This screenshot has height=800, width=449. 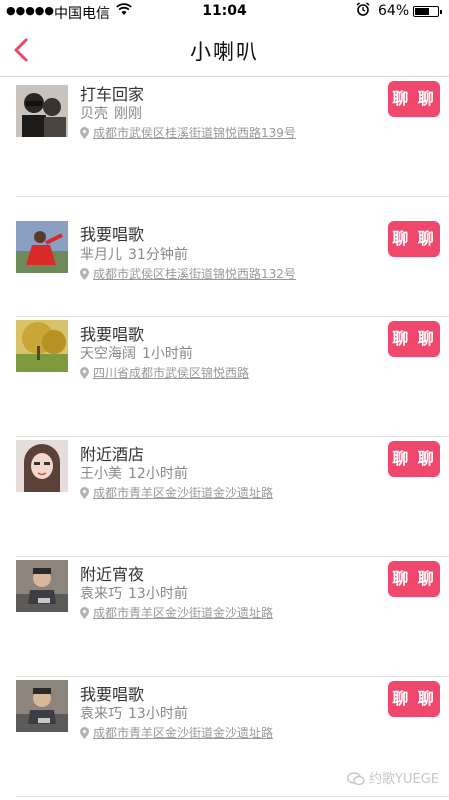 What do you see at coordinates (101, 255) in the screenshot?
I see `user-name: 芈月儿` at bounding box center [101, 255].